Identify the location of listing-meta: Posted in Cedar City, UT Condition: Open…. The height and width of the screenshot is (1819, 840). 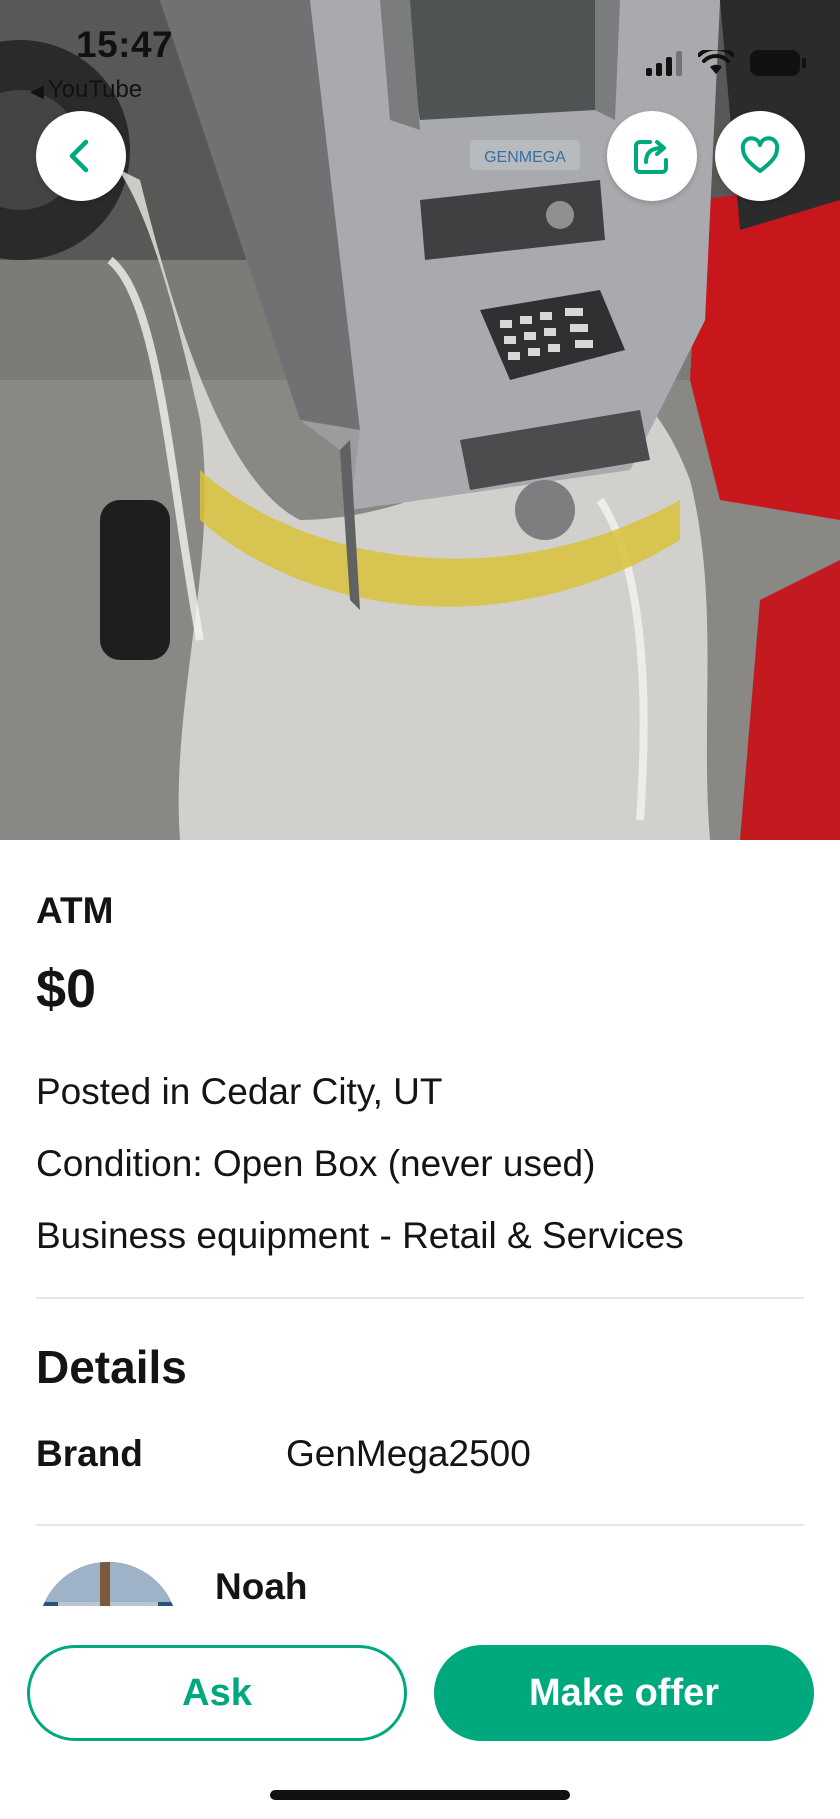
(420, 1164).